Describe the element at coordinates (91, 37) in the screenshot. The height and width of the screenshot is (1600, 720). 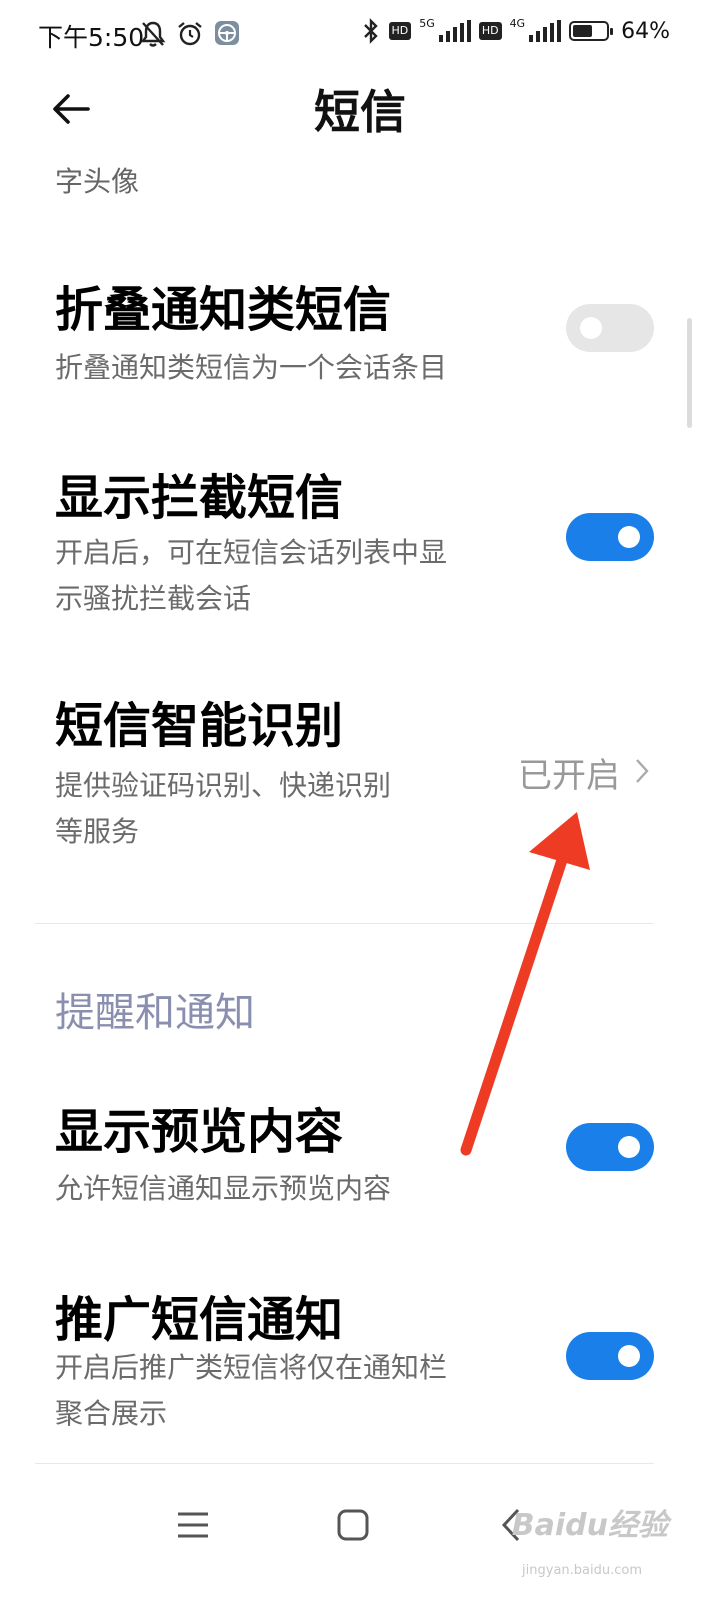
I see `status-time: 下午5:50` at that location.